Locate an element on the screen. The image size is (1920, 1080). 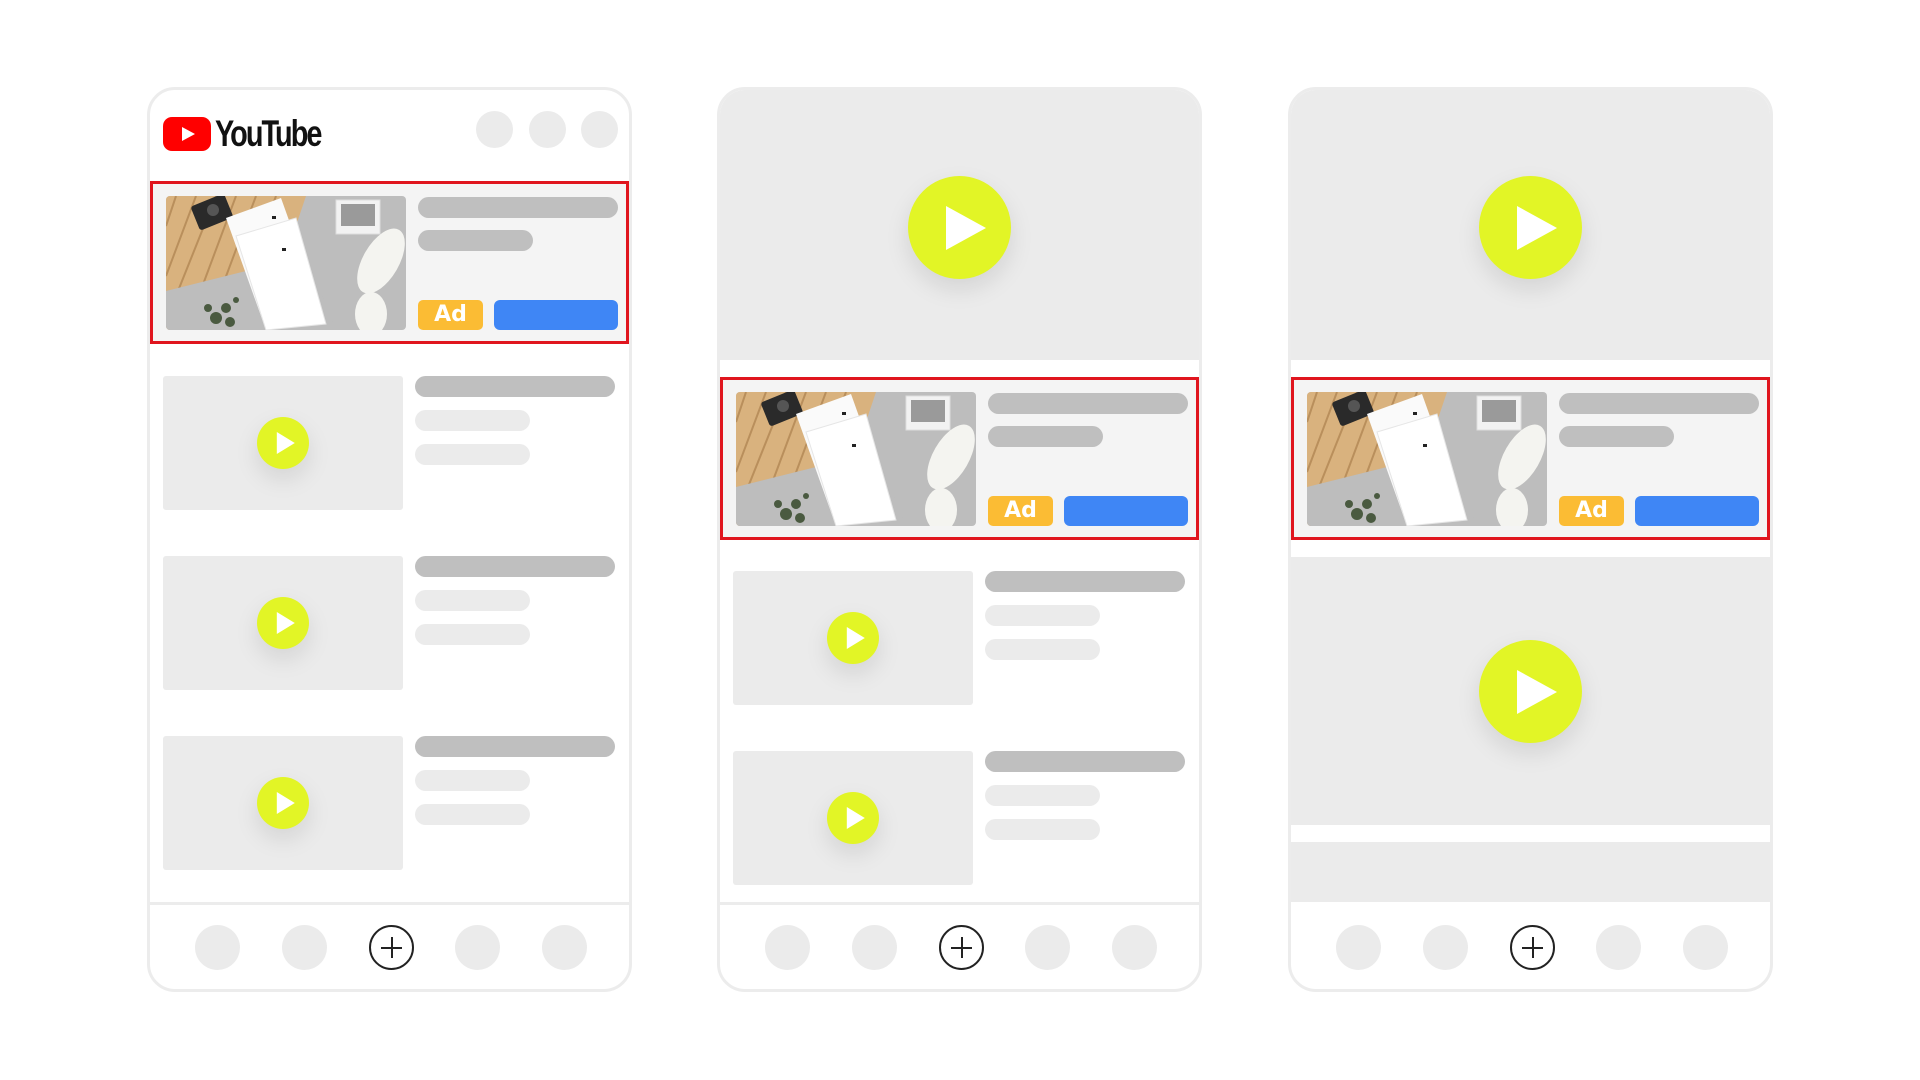
next-video-player is located at coordinates (1530, 691).